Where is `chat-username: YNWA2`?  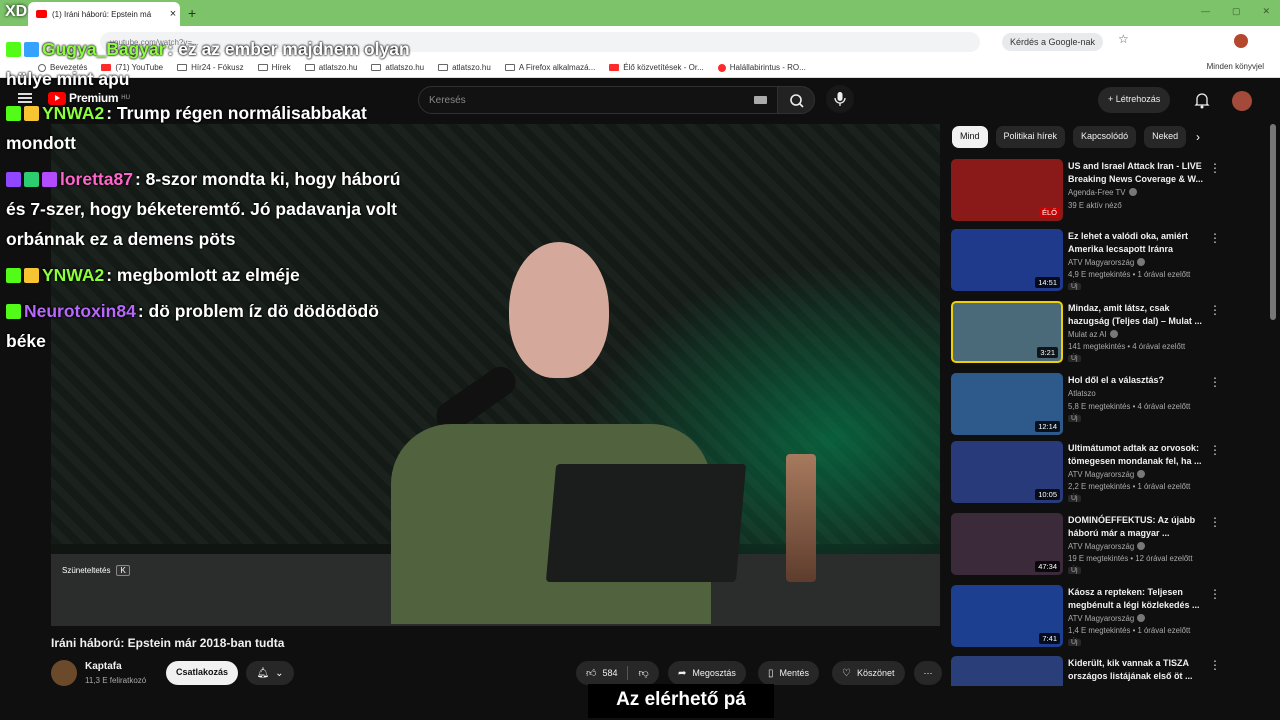 chat-username: YNWA2 is located at coordinates (73, 113).